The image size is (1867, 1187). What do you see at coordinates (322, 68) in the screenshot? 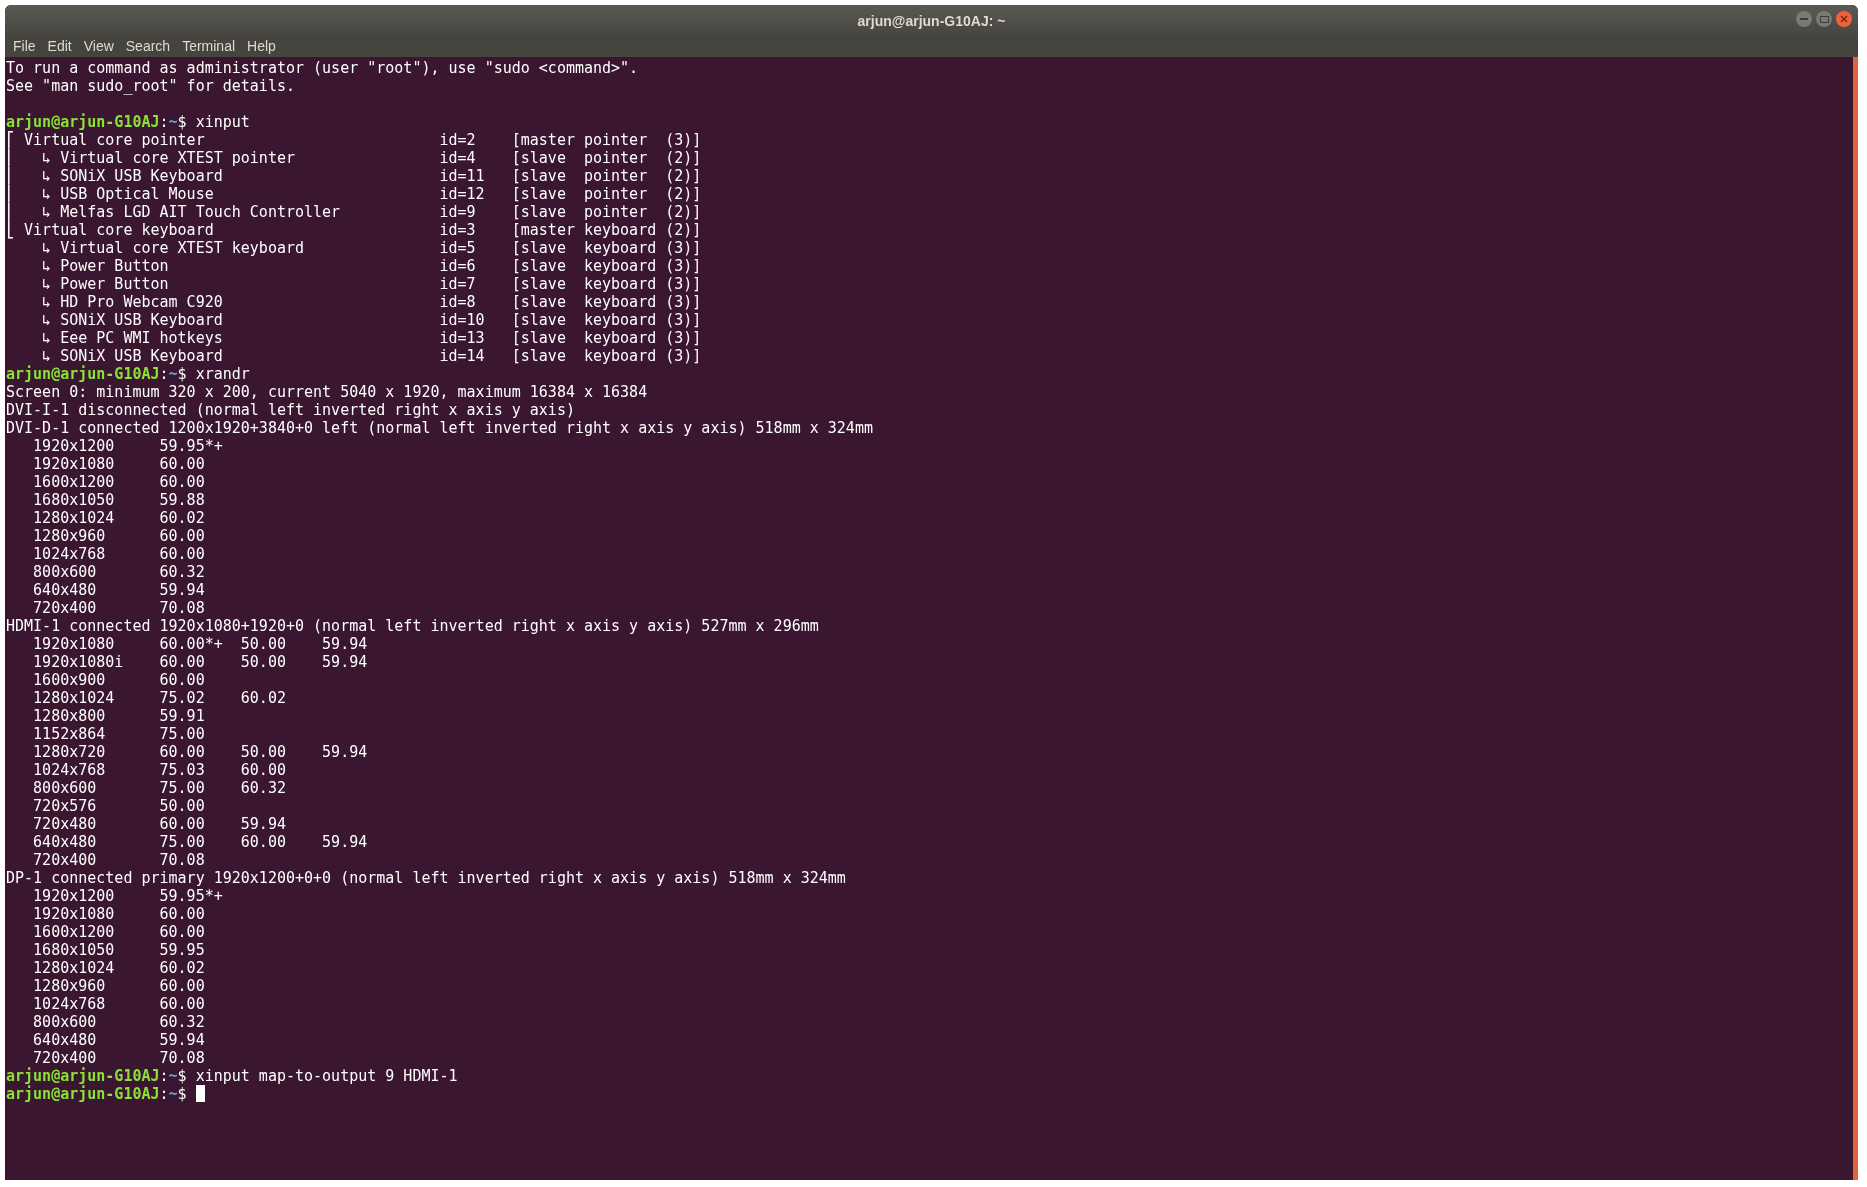
I see `output-line: To run a command as administrator (user "root"), use "sudo <command>".` at bounding box center [322, 68].